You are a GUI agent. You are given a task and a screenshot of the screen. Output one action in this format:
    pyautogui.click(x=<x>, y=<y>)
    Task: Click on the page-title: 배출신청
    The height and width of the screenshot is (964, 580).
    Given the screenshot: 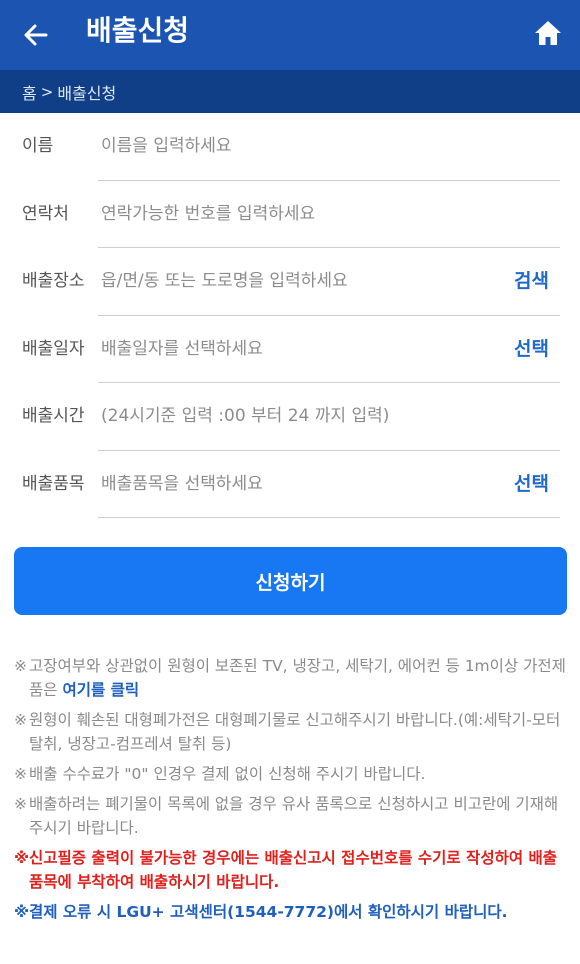 What is the action you would take?
    pyautogui.click(x=138, y=30)
    